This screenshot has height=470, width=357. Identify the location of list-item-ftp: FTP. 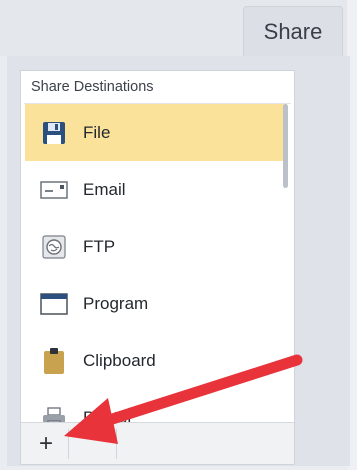
(156, 246).